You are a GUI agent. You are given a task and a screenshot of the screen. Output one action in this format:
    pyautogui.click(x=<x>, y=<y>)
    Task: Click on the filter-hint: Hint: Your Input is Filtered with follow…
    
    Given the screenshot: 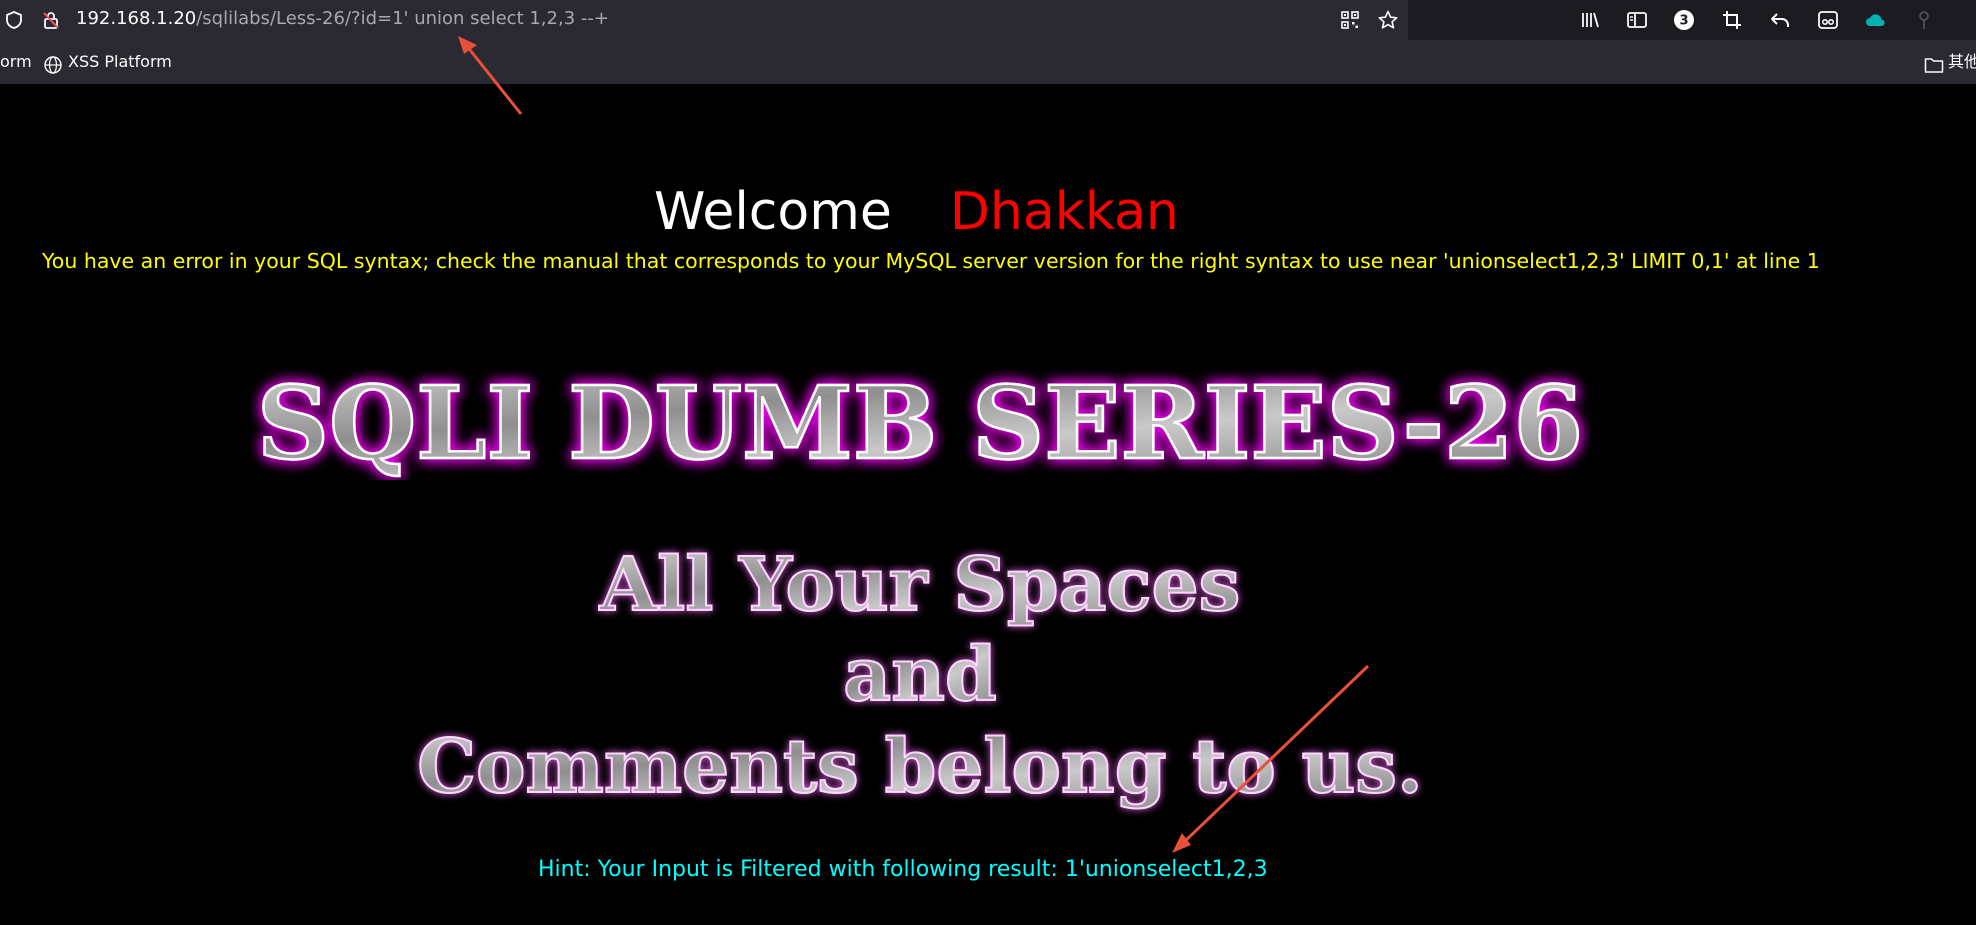 What is the action you would take?
    pyautogui.click(x=903, y=869)
    